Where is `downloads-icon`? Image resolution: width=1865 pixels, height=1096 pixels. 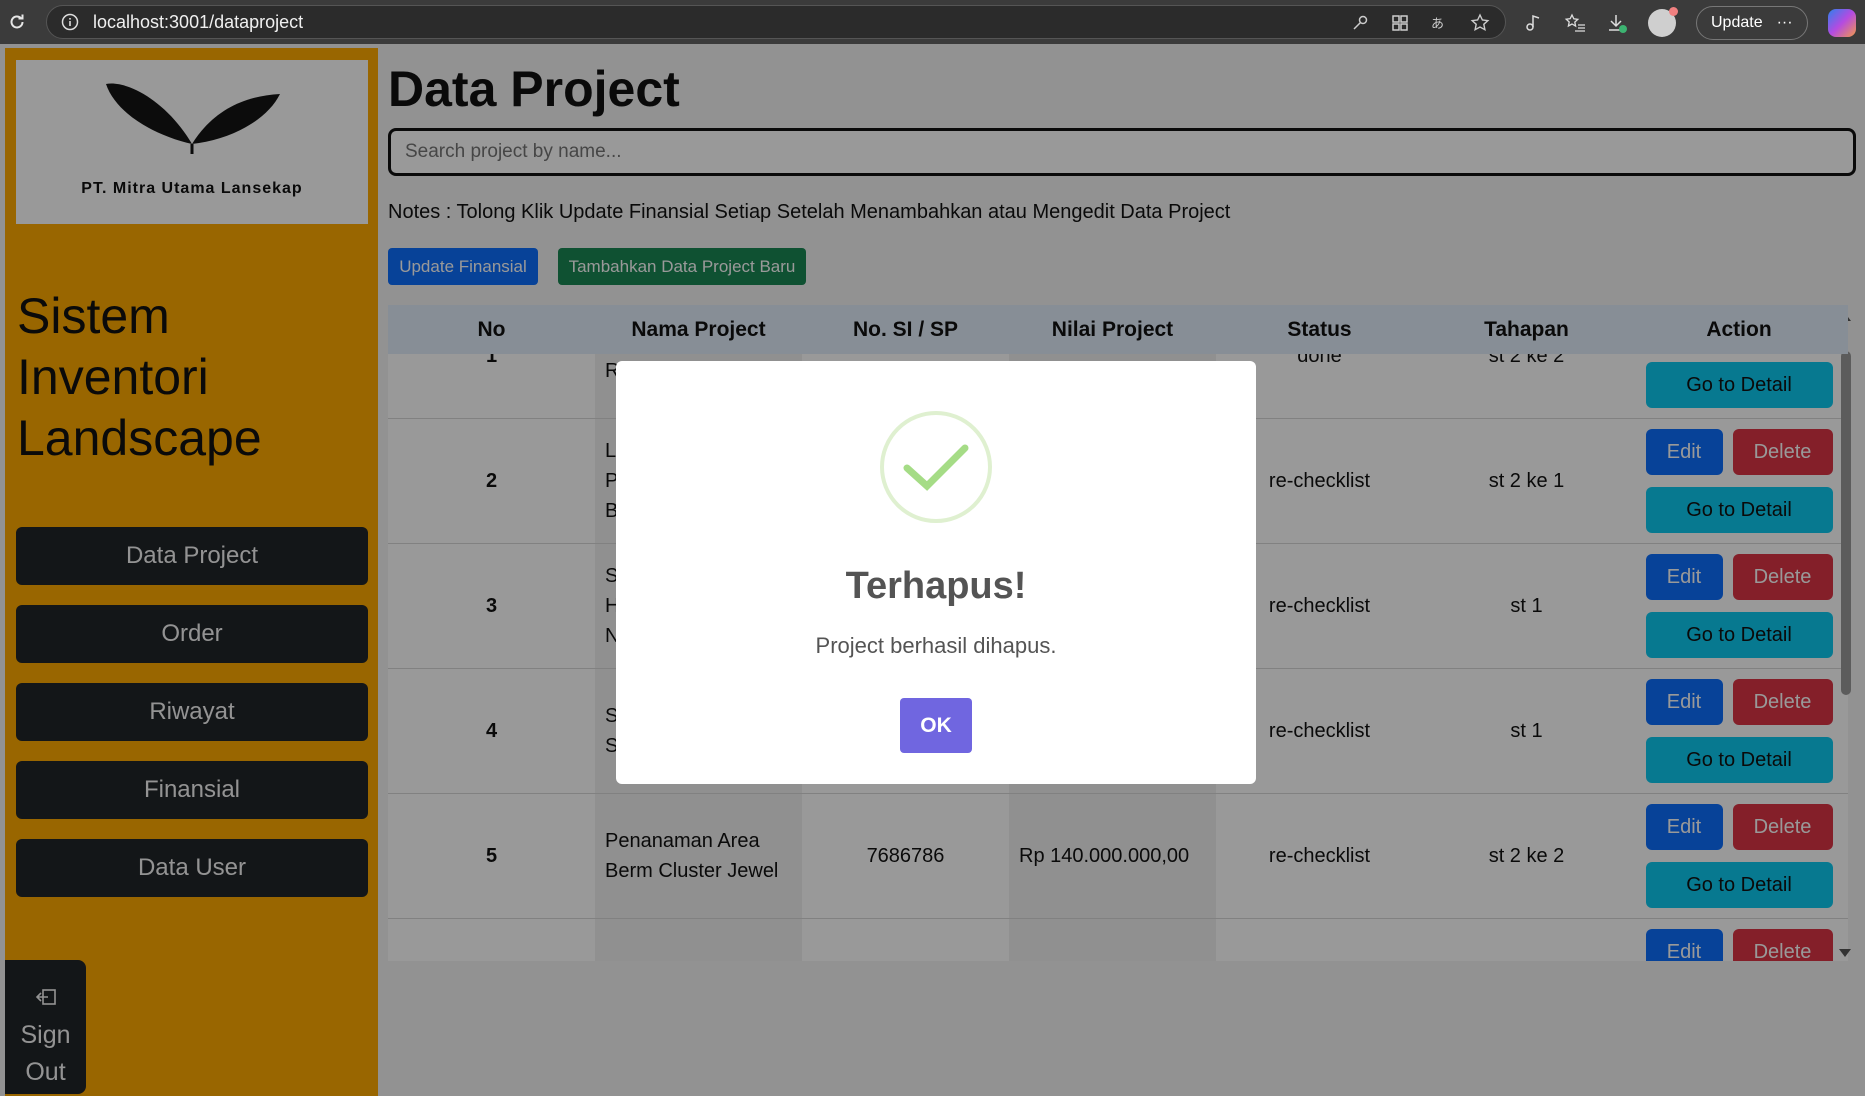 downloads-icon is located at coordinates (1617, 23).